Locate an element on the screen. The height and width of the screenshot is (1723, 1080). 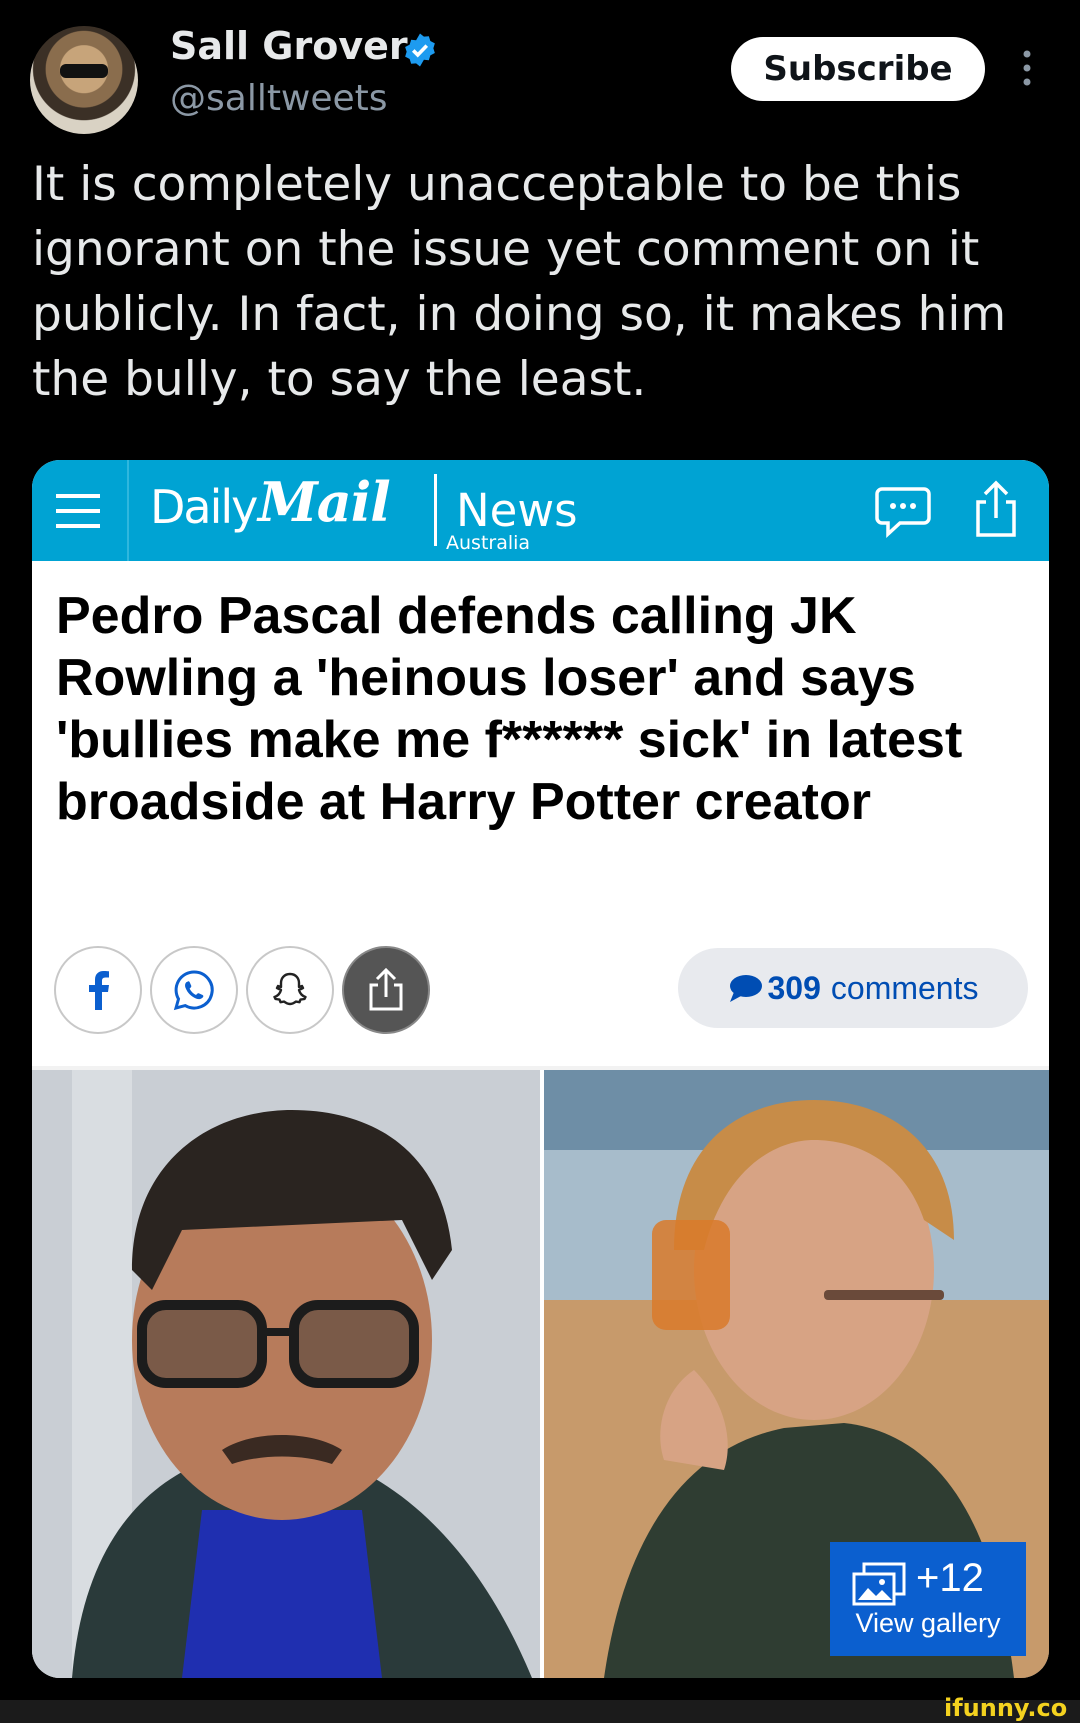
chevron-right-icon is located at coordinates (988, 875).